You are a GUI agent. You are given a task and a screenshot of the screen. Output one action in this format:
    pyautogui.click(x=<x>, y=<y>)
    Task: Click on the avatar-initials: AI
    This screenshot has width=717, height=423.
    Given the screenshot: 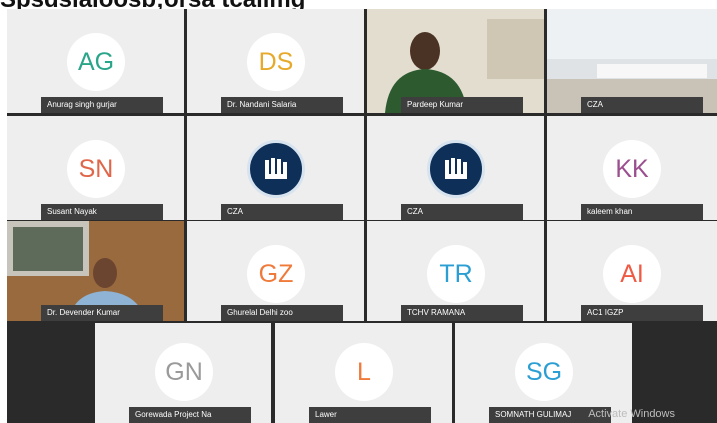 What is the action you would take?
    pyautogui.click(x=632, y=273)
    